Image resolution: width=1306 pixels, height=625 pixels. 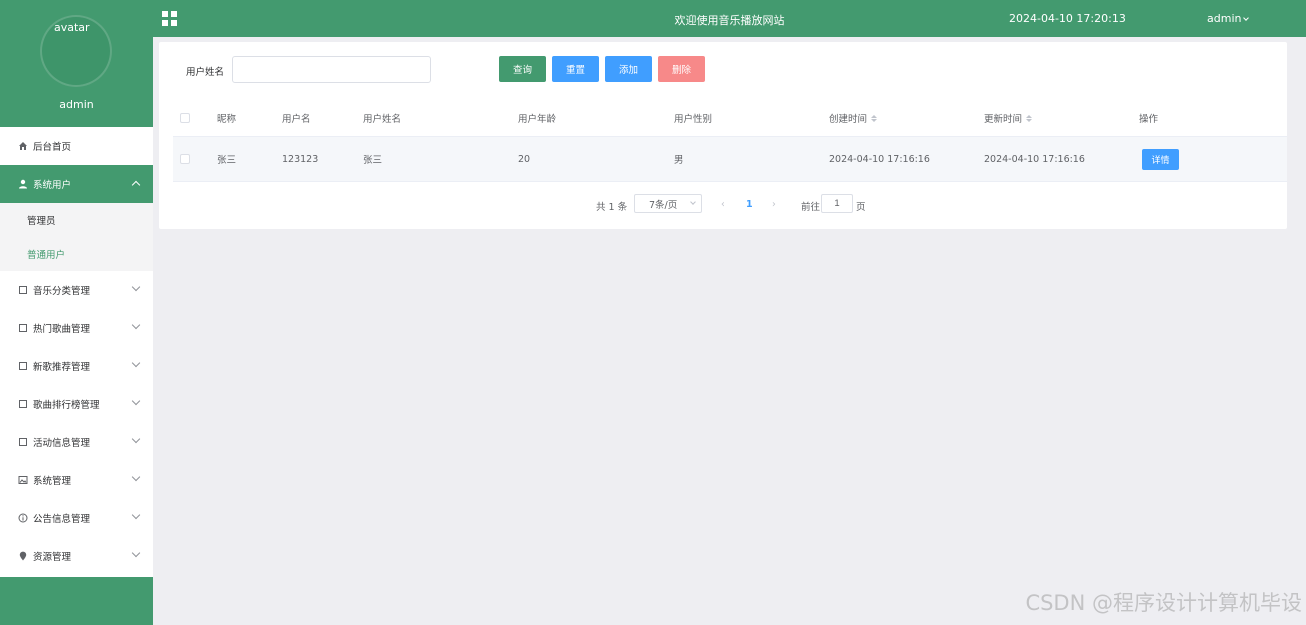 I want to click on sidebar-item-label: 后台首页, so click(x=52, y=147).